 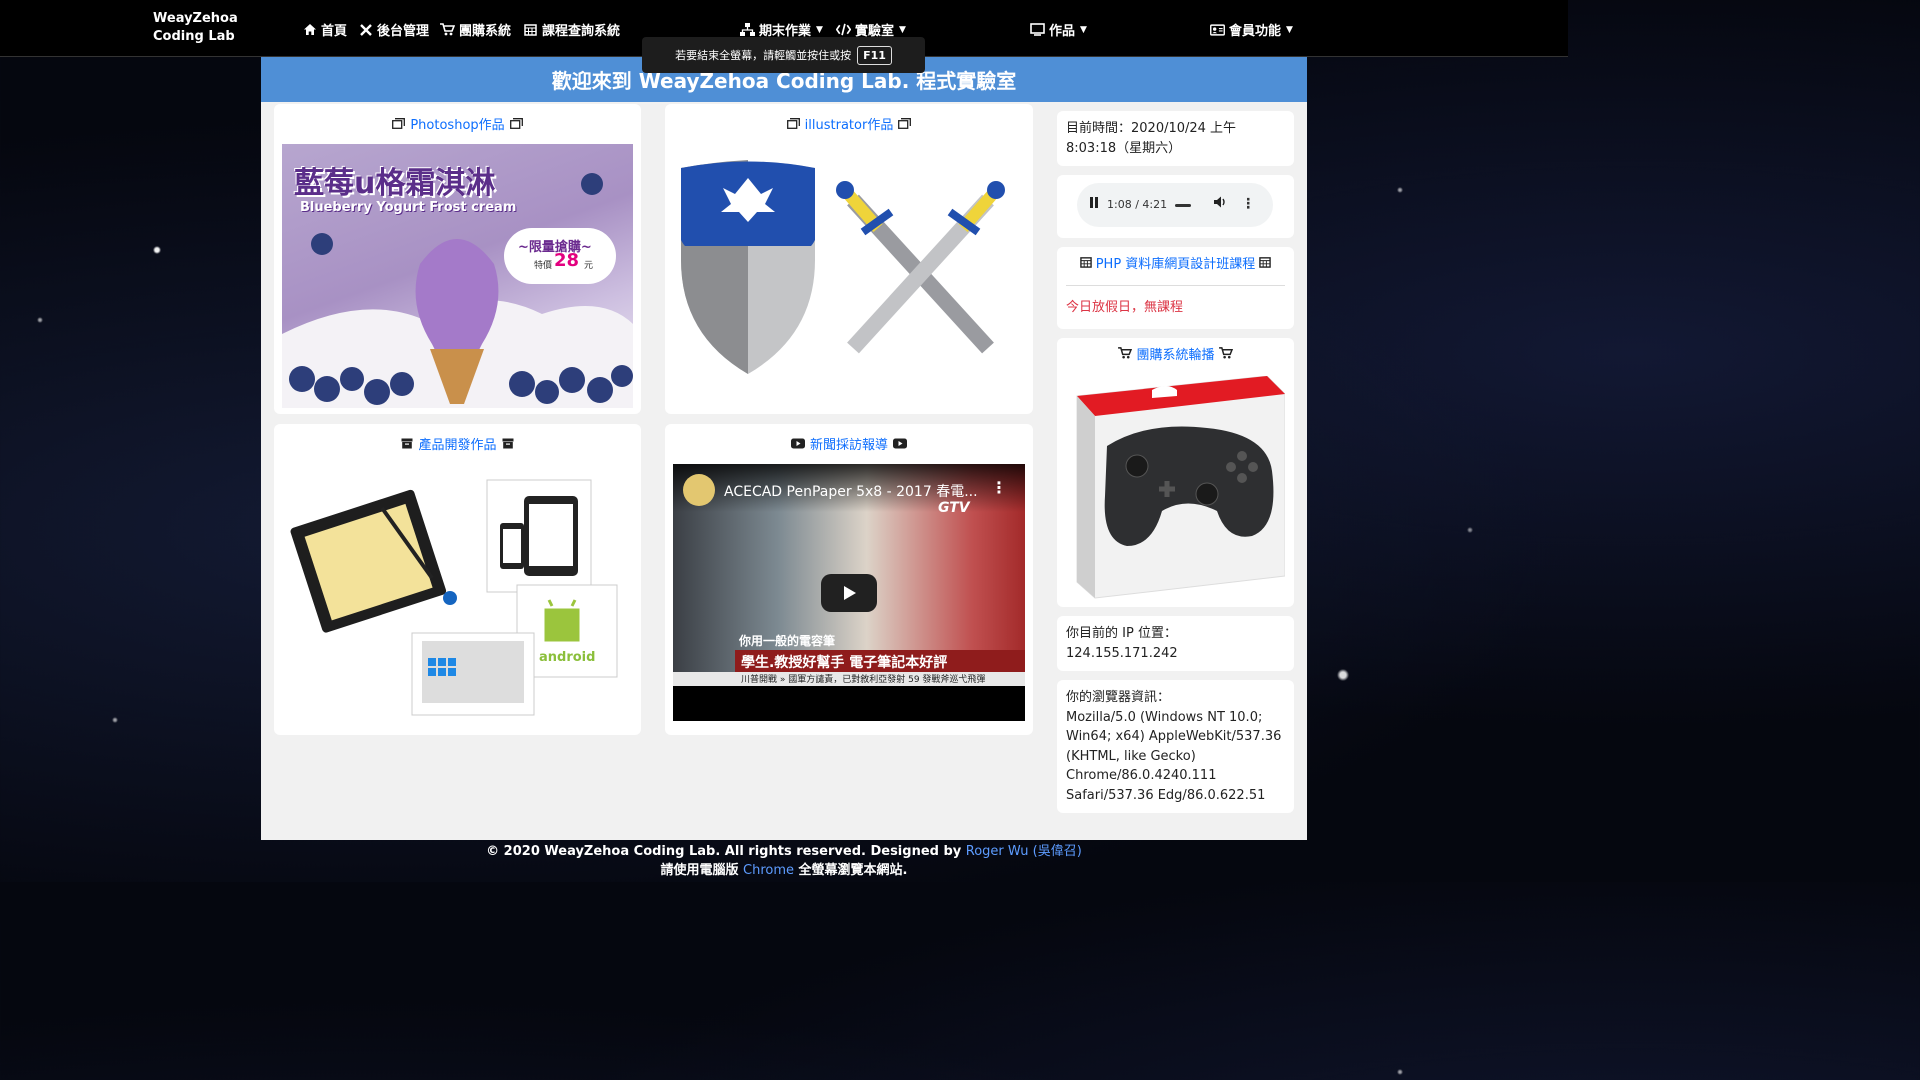 I want to click on ice-cream-illustration, so click(x=457, y=290).